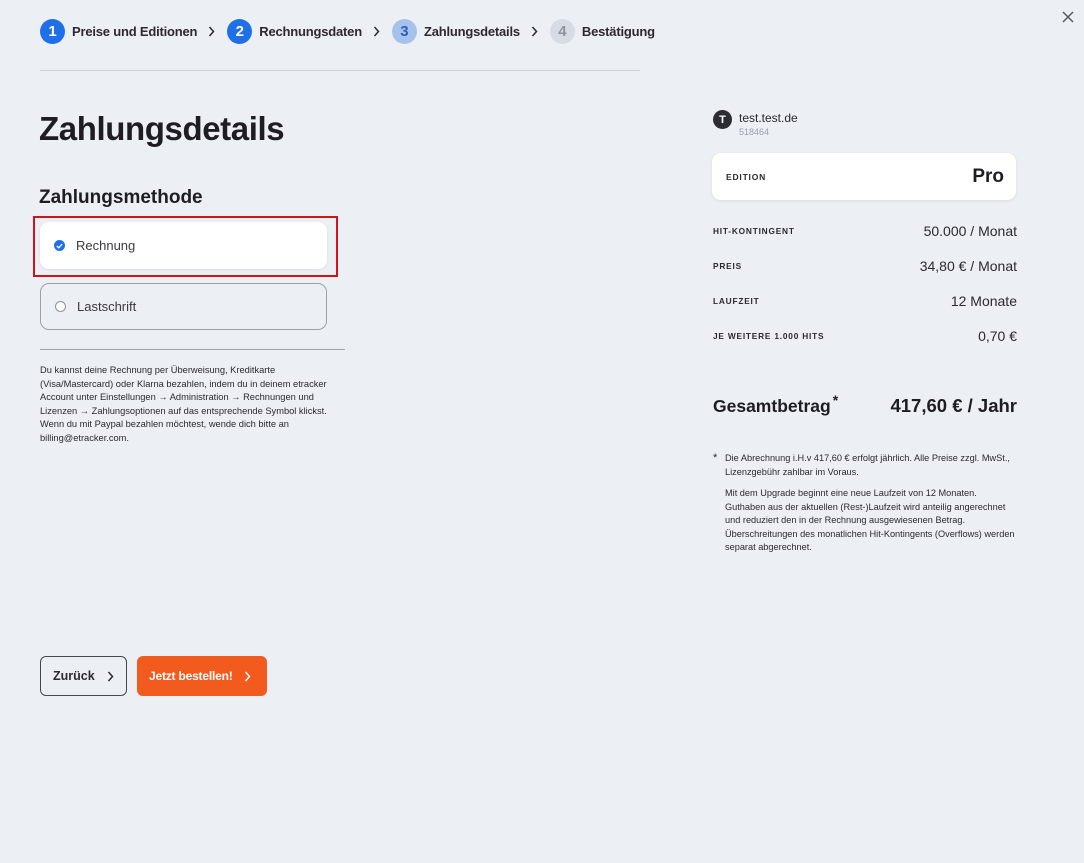  Describe the element at coordinates (864, 176) in the screenshot. I see `edition-card: EDITION Pro` at that location.